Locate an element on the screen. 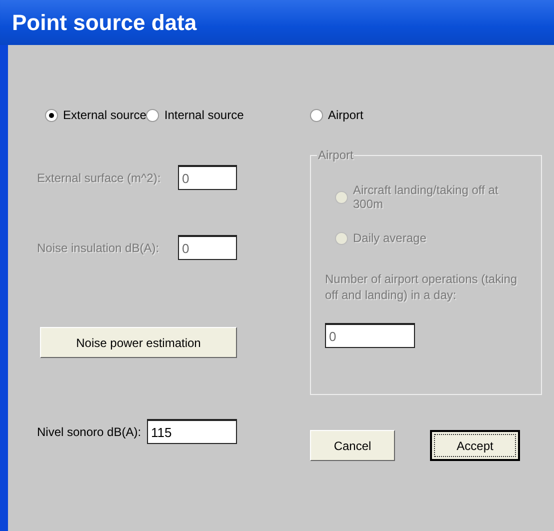 The width and height of the screenshot is (554, 531). radio-option: Internal source is located at coordinates (195, 115).